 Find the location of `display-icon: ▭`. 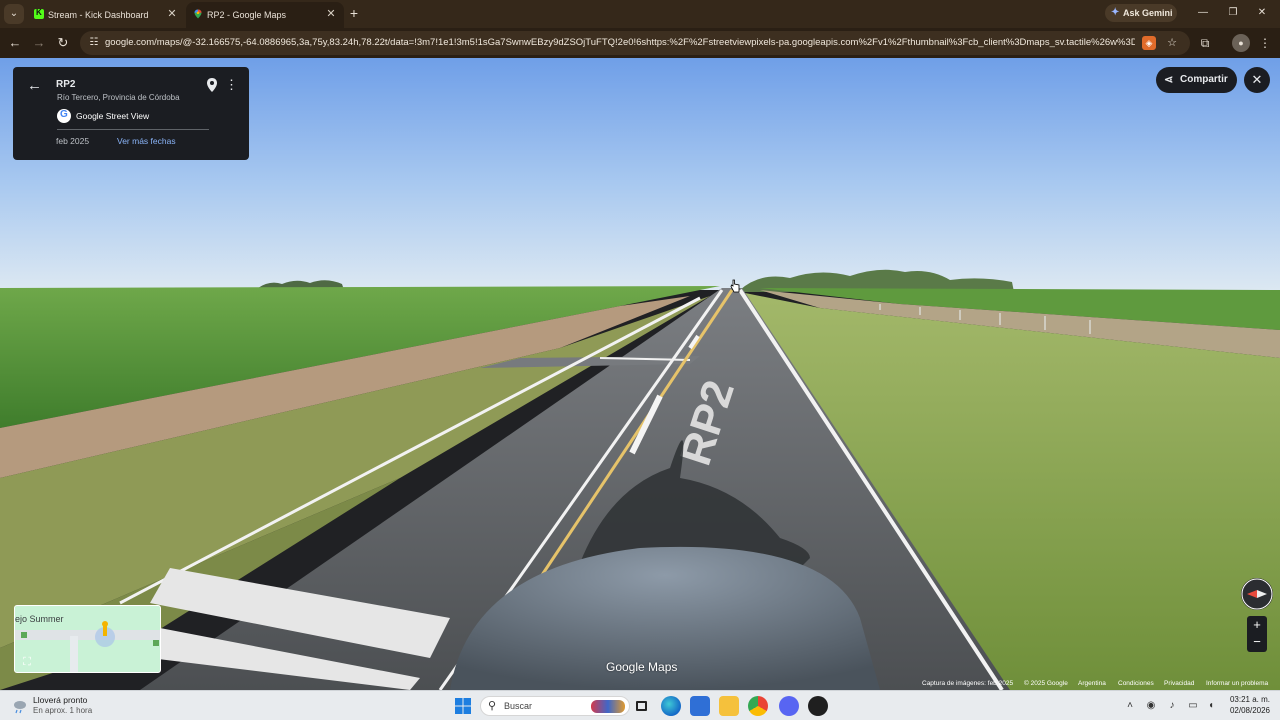

display-icon: ▭ is located at coordinates (1193, 706).